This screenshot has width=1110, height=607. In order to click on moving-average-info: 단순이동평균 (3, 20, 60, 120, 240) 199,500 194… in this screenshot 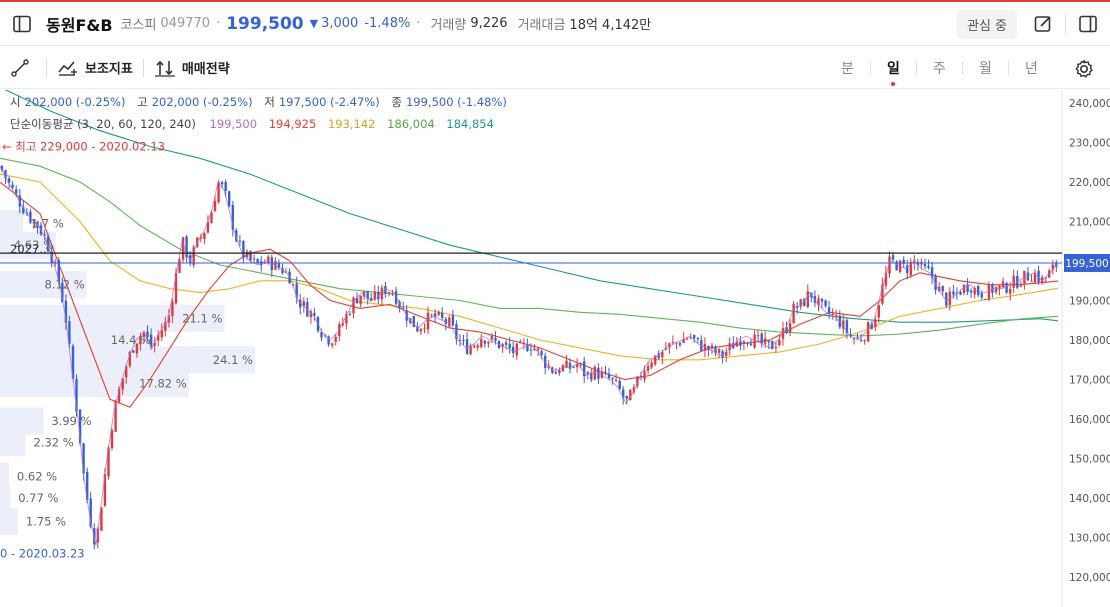, I will do `click(256, 124)`.